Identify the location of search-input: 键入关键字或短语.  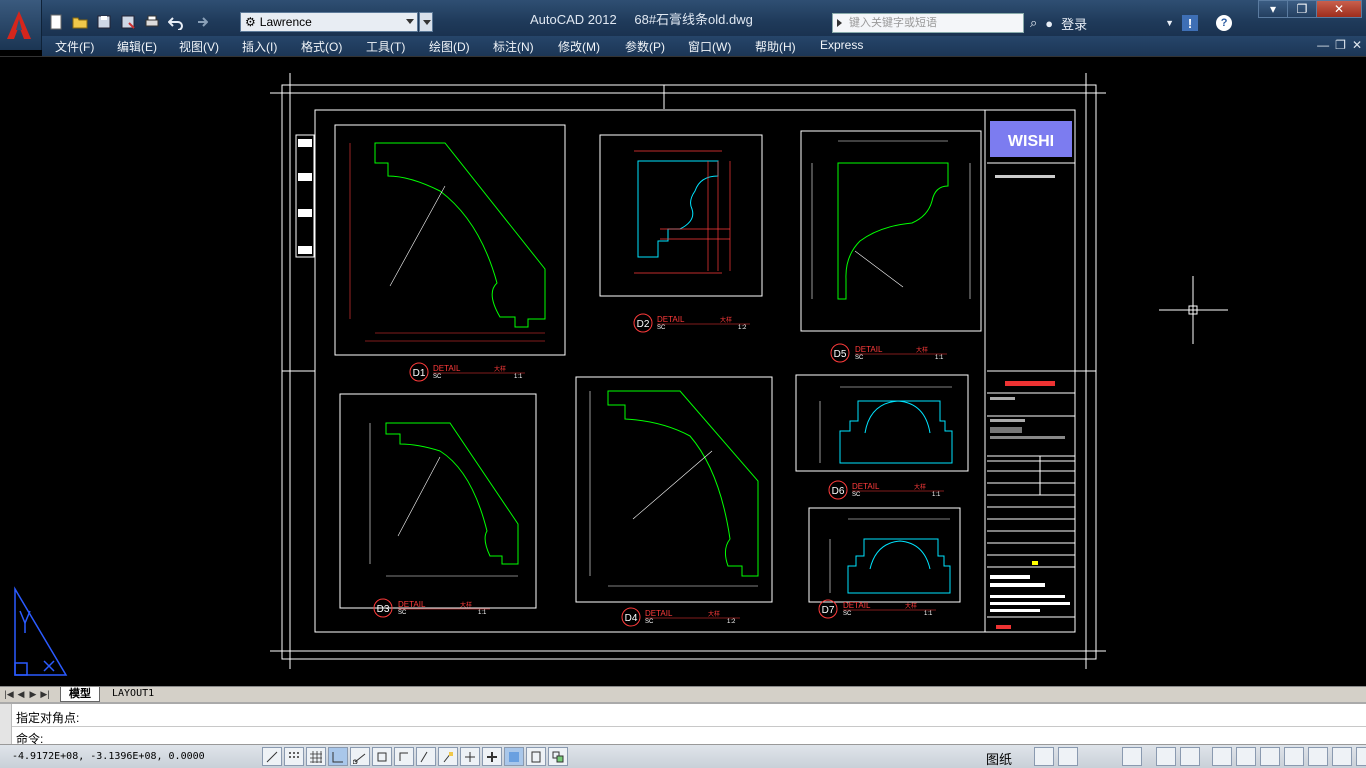
(928, 23).